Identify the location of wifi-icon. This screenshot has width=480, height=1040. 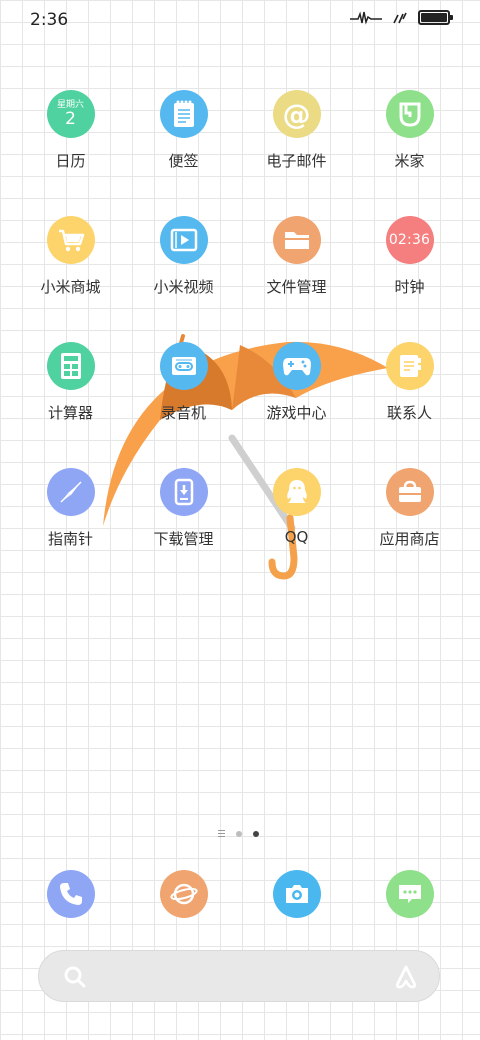
(400, 17).